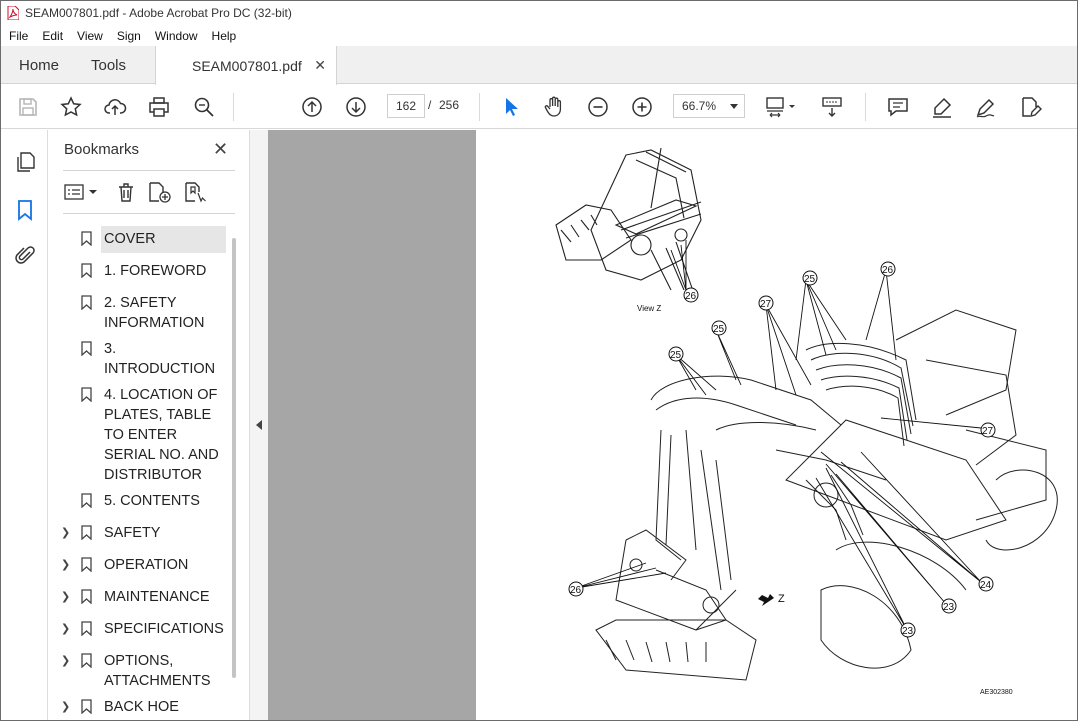  I want to click on sign-pen-icon, so click(986, 107).